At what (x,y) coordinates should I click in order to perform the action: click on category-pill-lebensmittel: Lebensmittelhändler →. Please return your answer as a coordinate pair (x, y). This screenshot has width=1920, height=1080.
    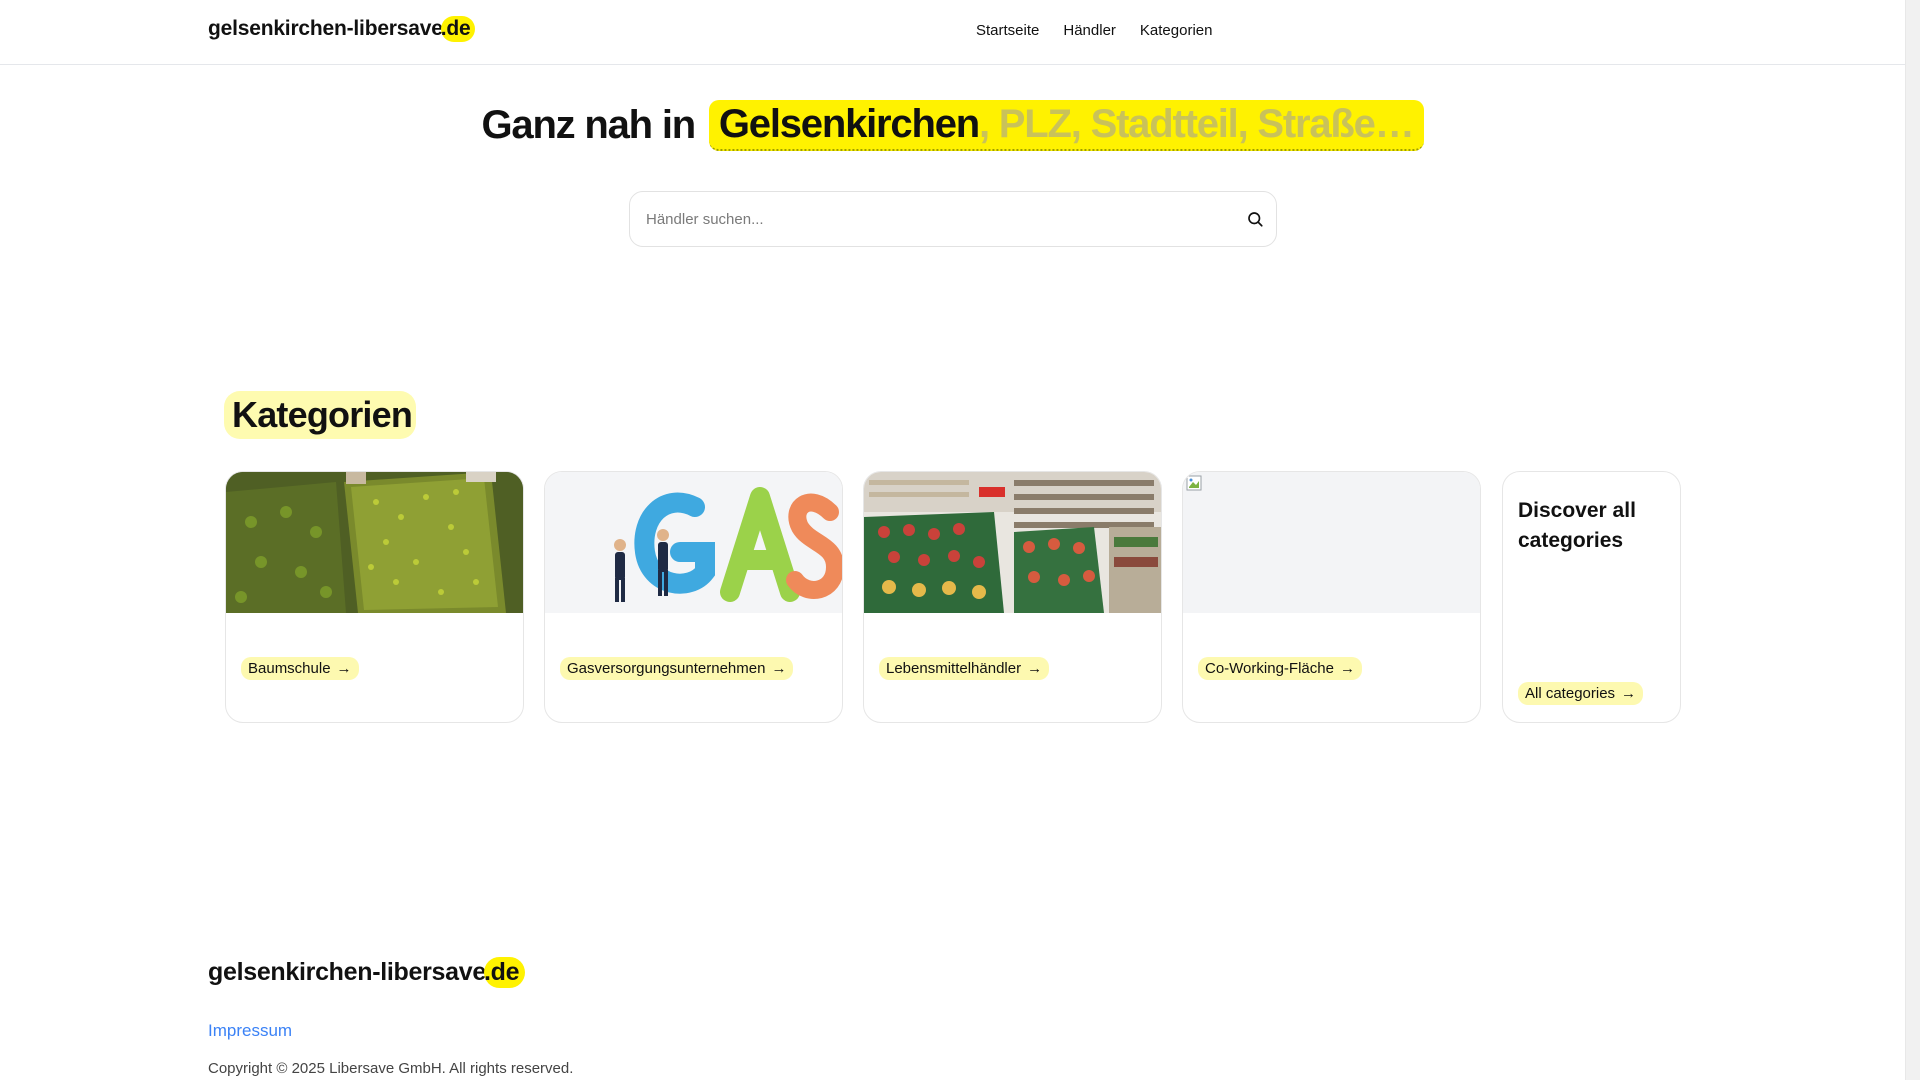
    Looking at the image, I should click on (964, 668).